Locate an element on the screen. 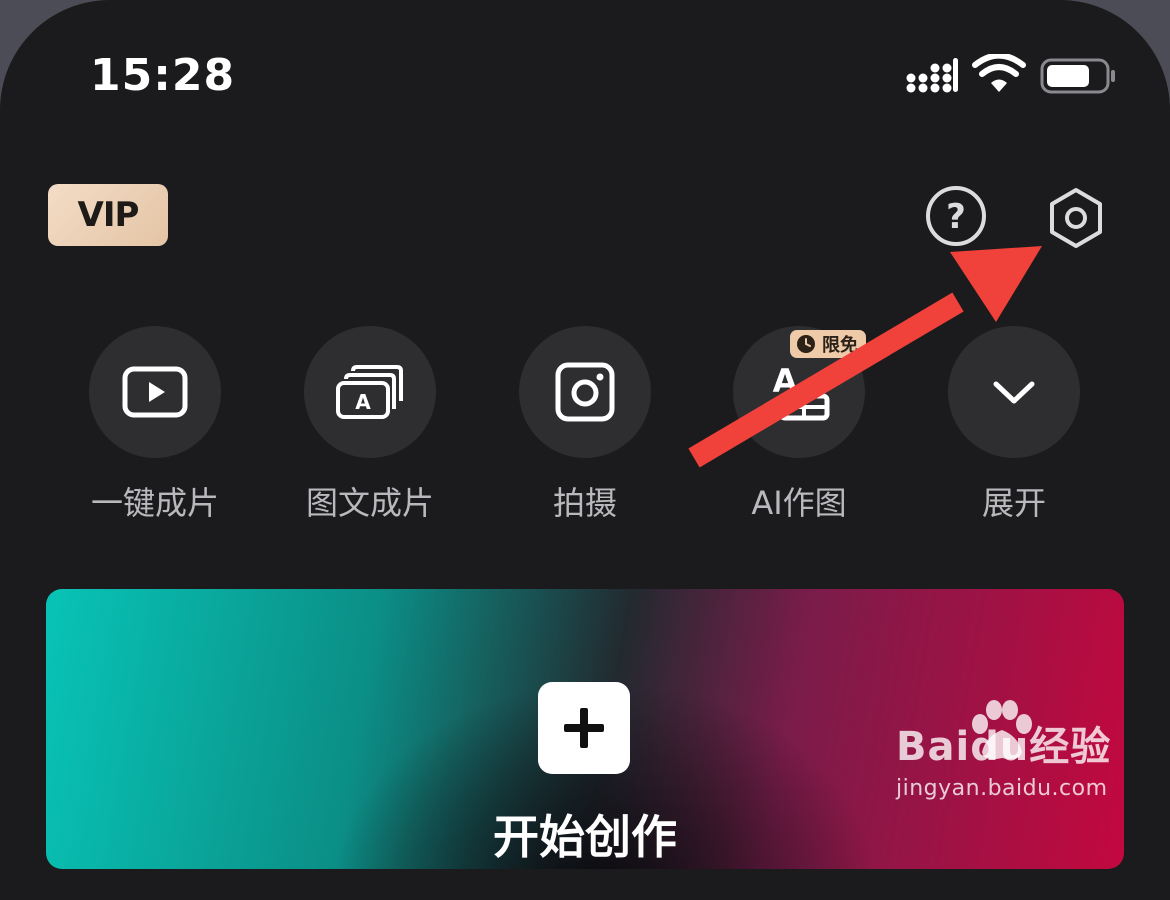 Image resolution: width=1170 pixels, height=900 pixels. watermark: Baidu经验 jingyan.baidu.com is located at coordinates (1003, 749).